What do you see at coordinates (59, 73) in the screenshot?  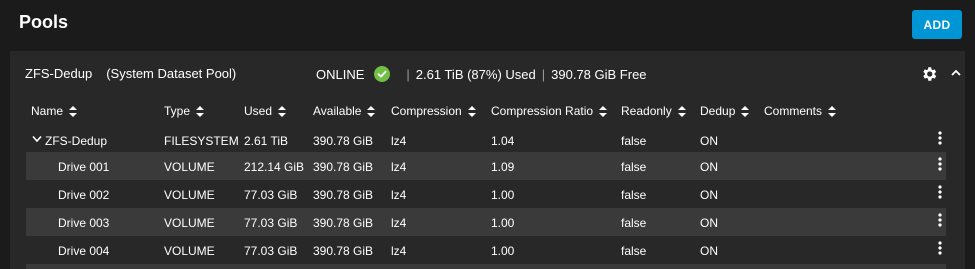 I see `pool-name-label: ZFS-Dedup` at bounding box center [59, 73].